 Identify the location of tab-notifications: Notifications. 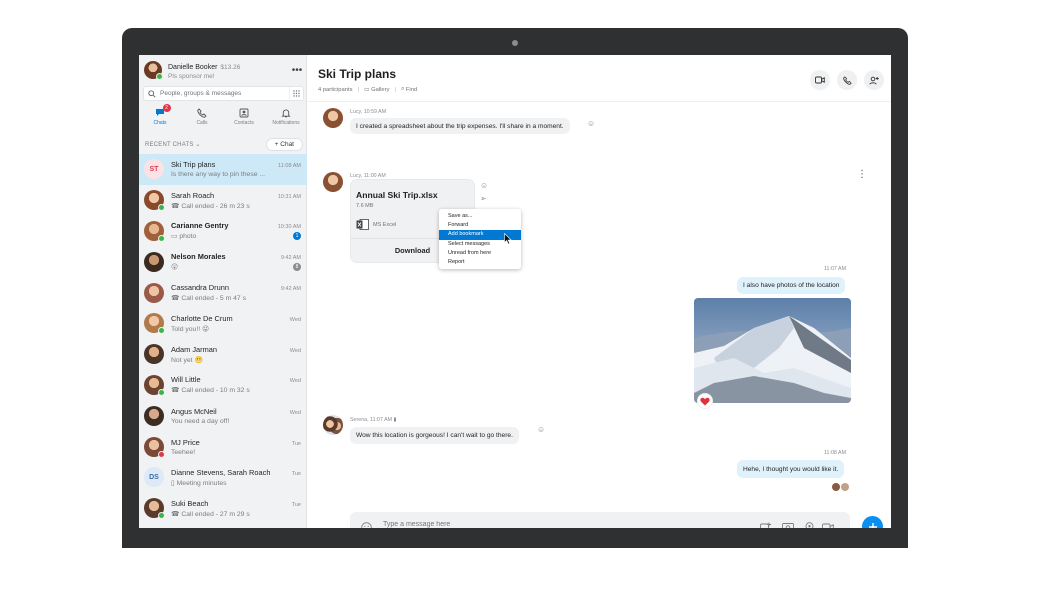
(286, 118).